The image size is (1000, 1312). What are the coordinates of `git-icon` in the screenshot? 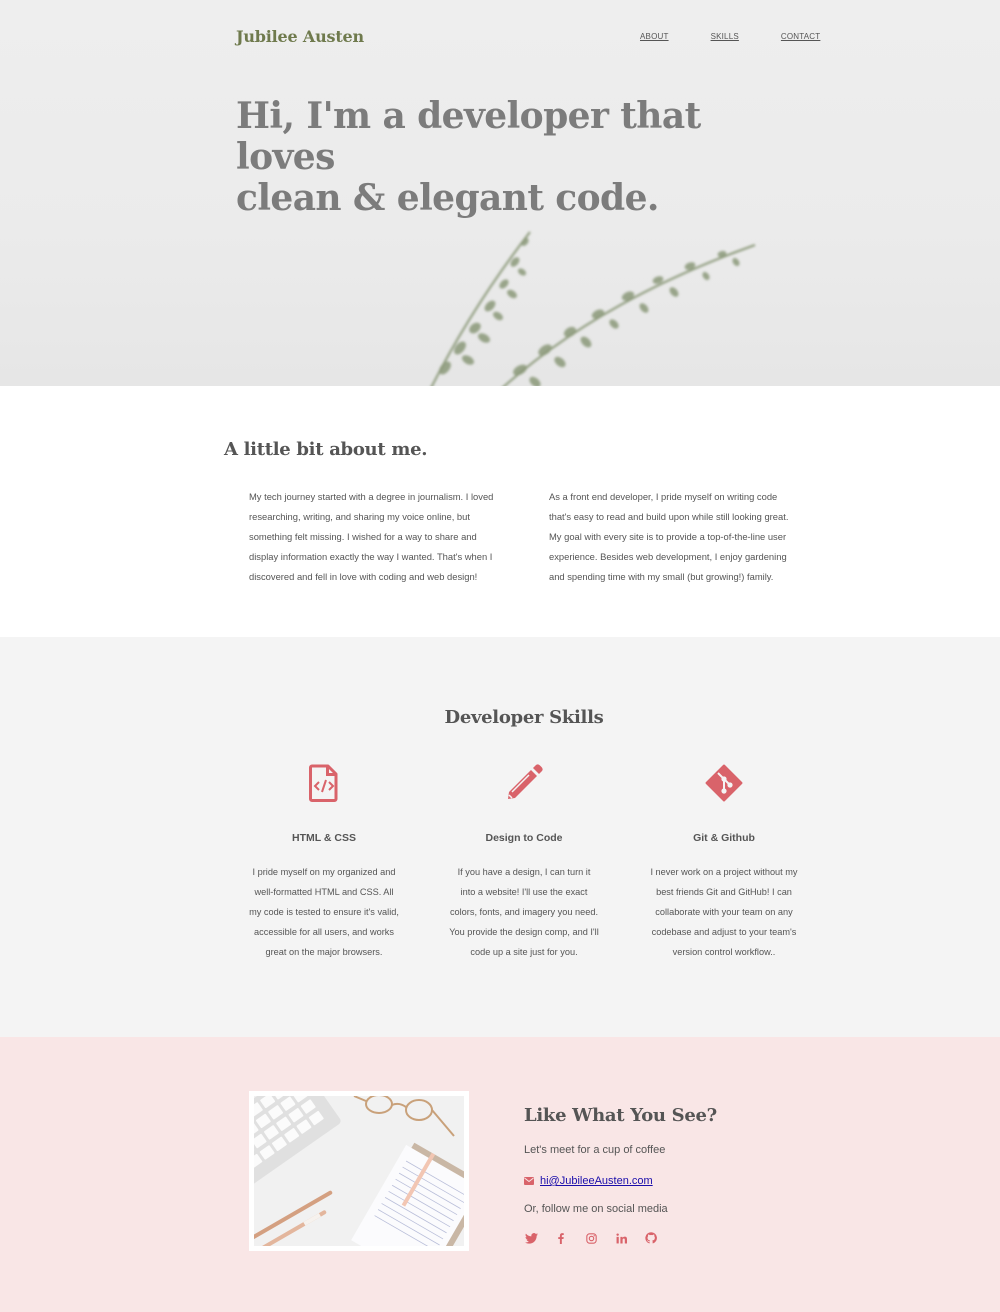 It's located at (724, 783).